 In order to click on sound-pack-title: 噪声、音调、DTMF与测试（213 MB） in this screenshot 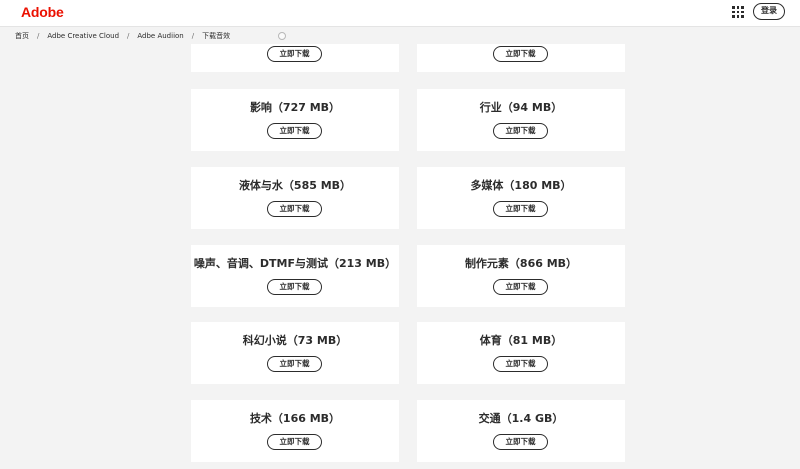, I will do `click(295, 263)`.